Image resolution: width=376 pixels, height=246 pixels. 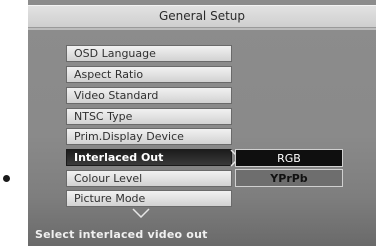 I want to click on menu-item-colour-level: Colour Level, so click(x=149, y=178).